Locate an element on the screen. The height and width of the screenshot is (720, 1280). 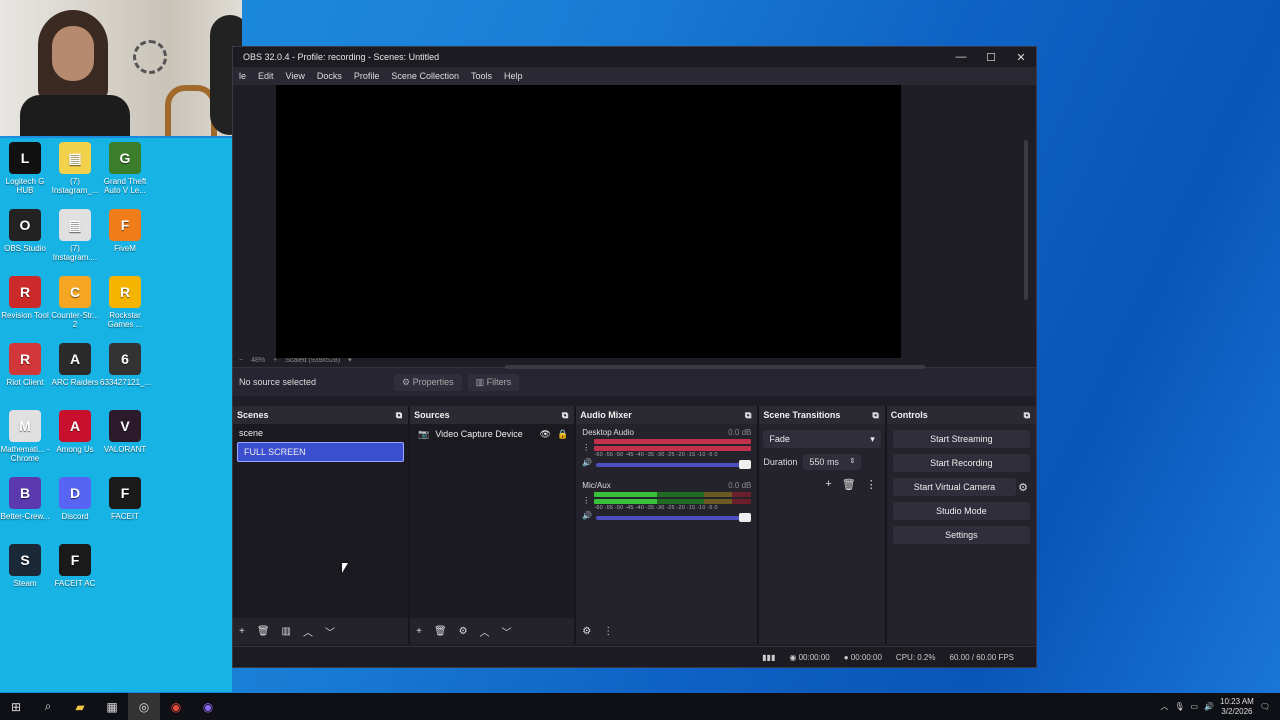
transition-select: Fade ▾ is located at coordinates (822, 439).